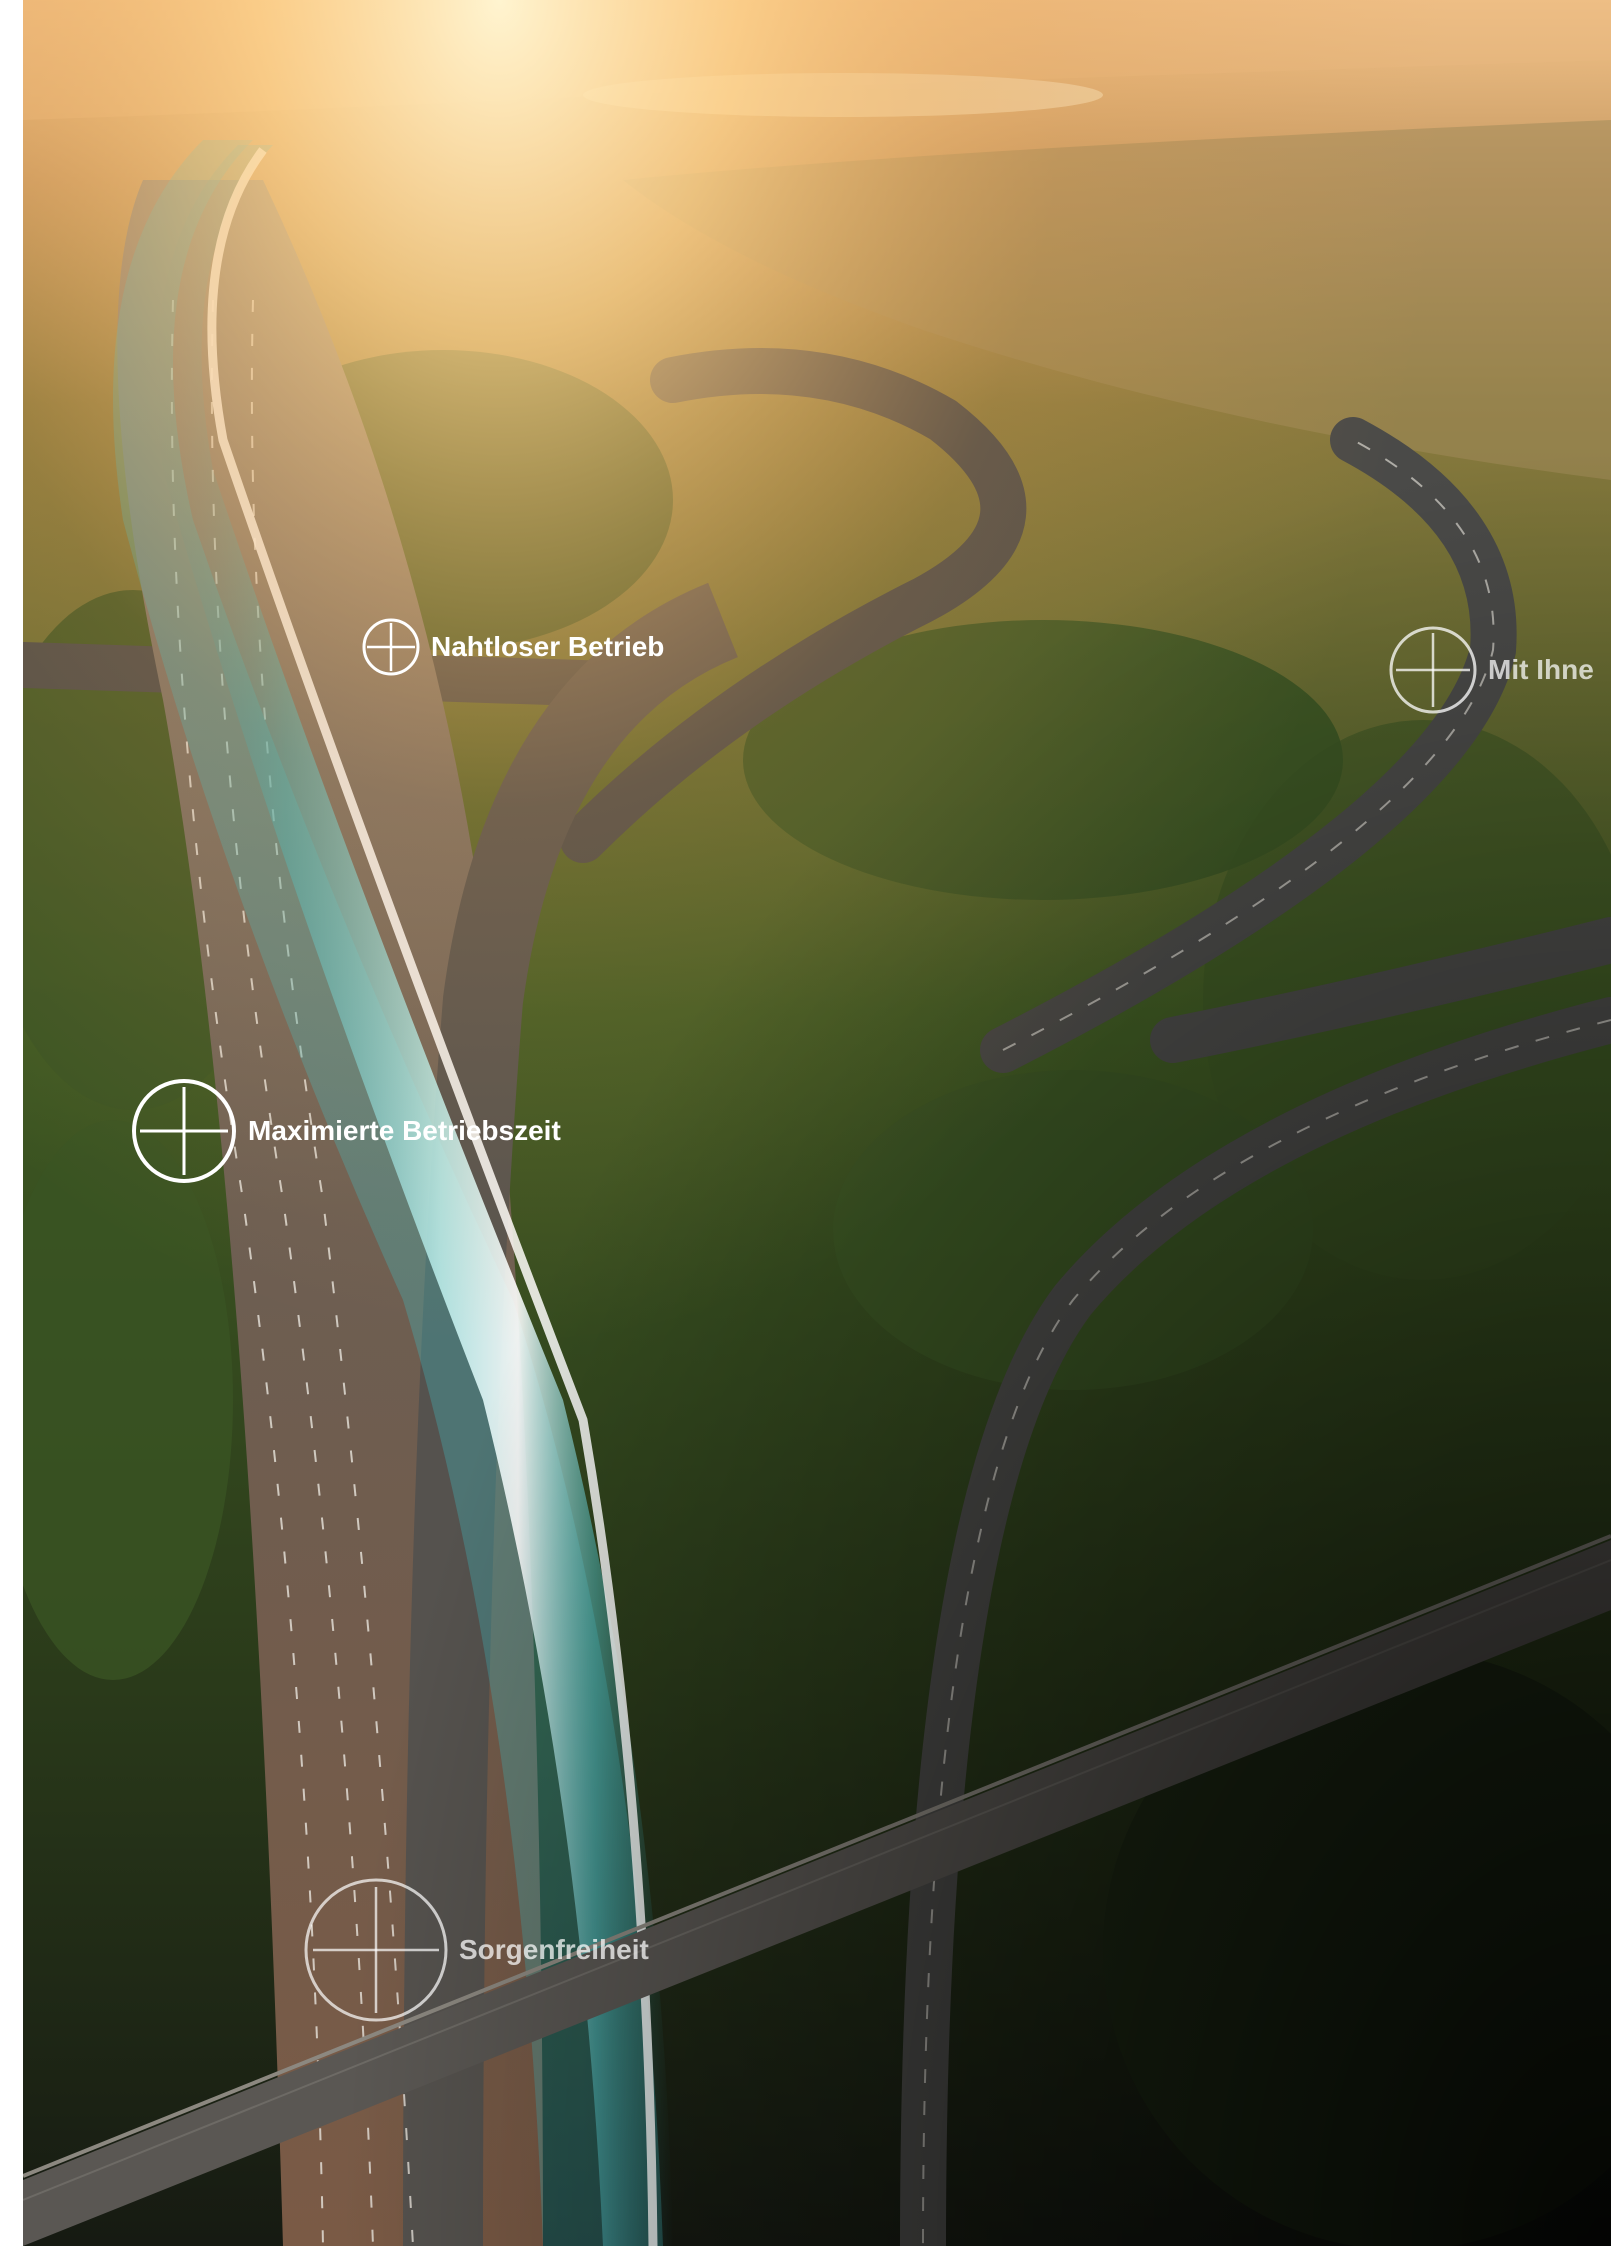 This screenshot has height=2246, width=1611. I want to click on hotspot-label: Sorgenfreiheit, so click(554, 1949).